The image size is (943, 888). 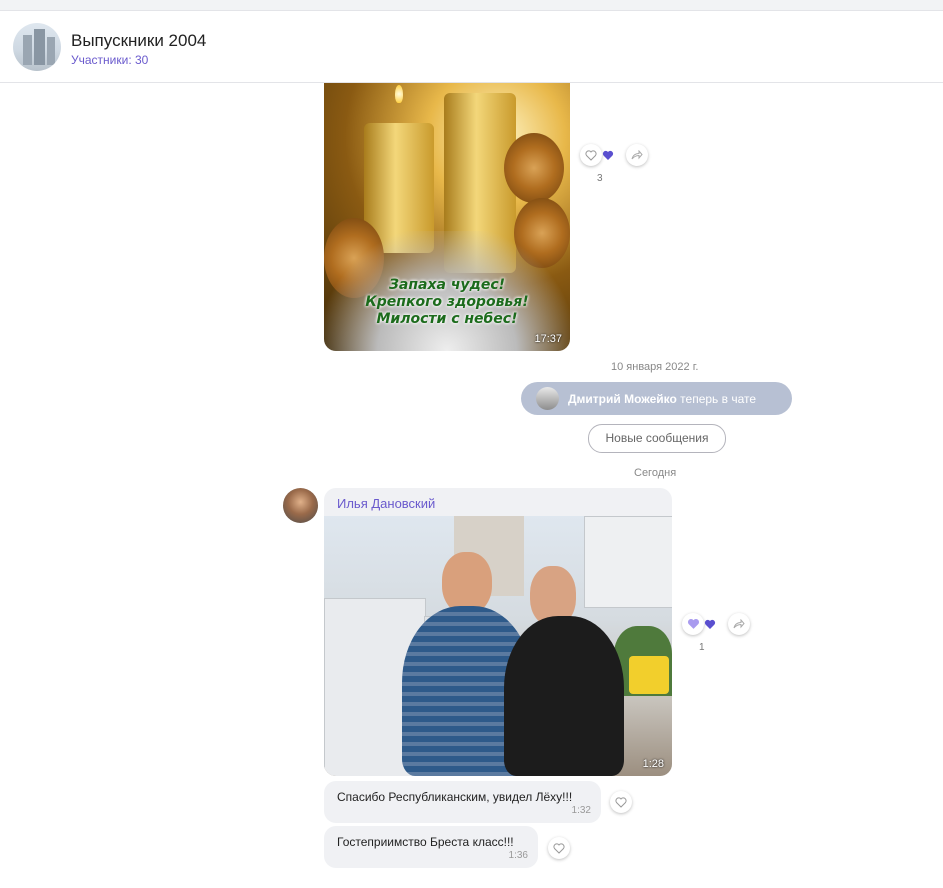 What do you see at coordinates (425, 842) in the screenshot?
I see `message-text: Гостеприимство Бреста класс!!!` at bounding box center [425, 842].